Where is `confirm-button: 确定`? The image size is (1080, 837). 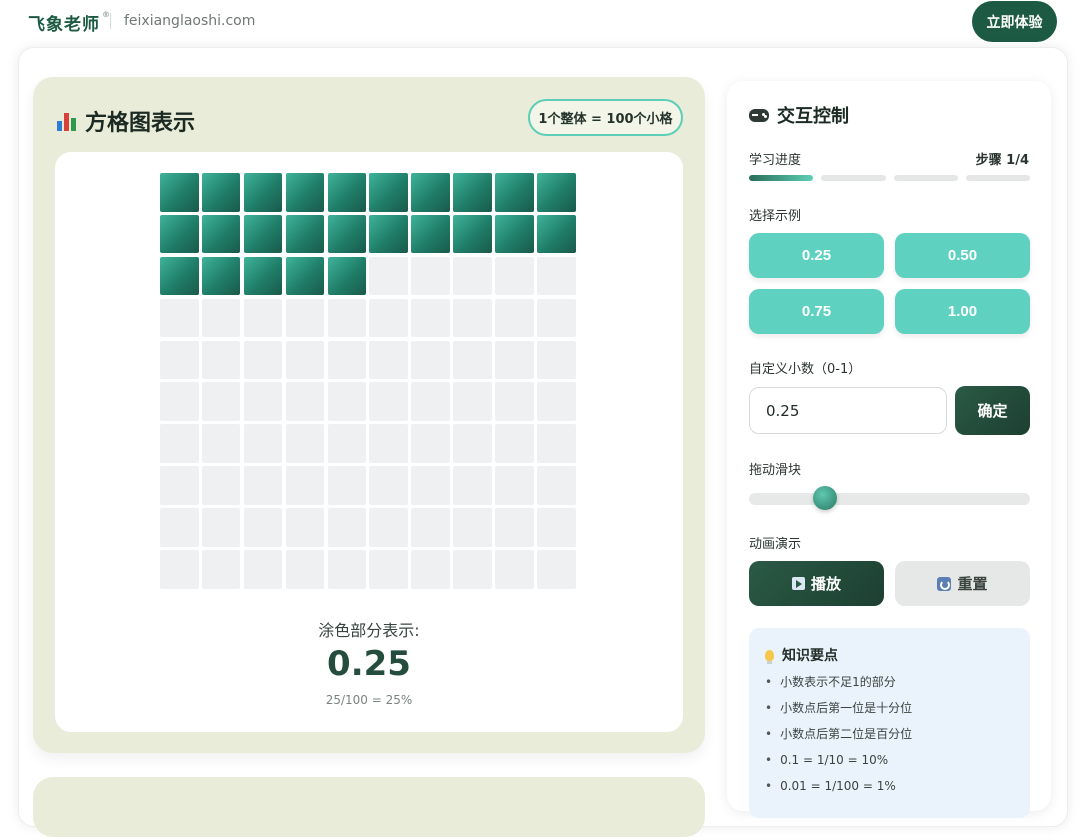
confirm-button: 确定 is located at coordinates (992, 410).